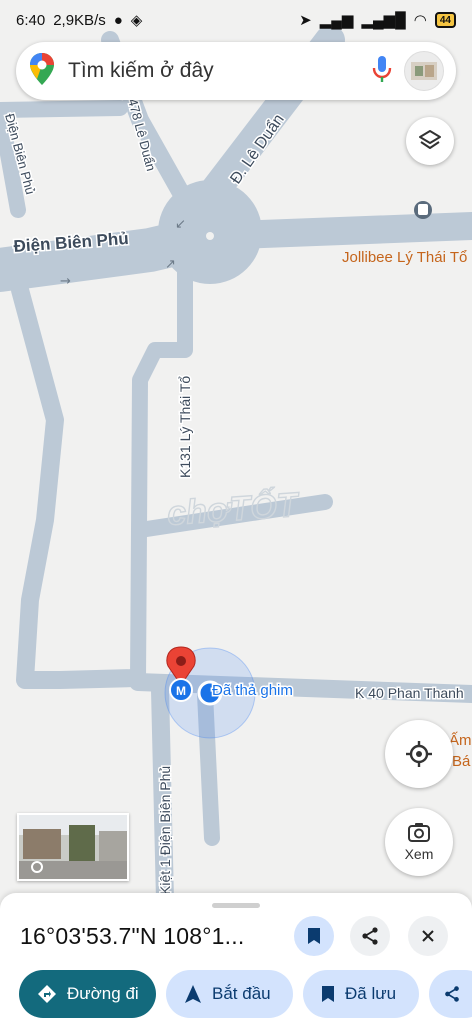 The image size is (472, 1024). Describe the element at coordinates (371, 993) in the screenshot. I see `saved-label: Đã lưu` at that location.